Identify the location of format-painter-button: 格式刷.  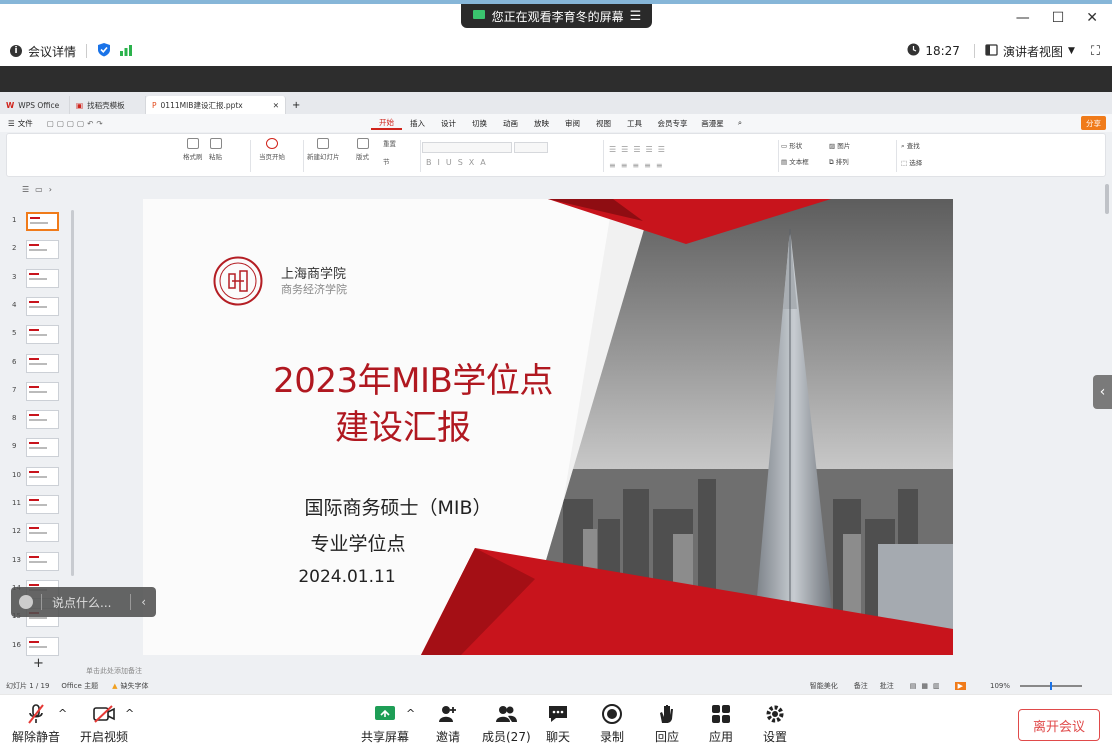
(193, 149).